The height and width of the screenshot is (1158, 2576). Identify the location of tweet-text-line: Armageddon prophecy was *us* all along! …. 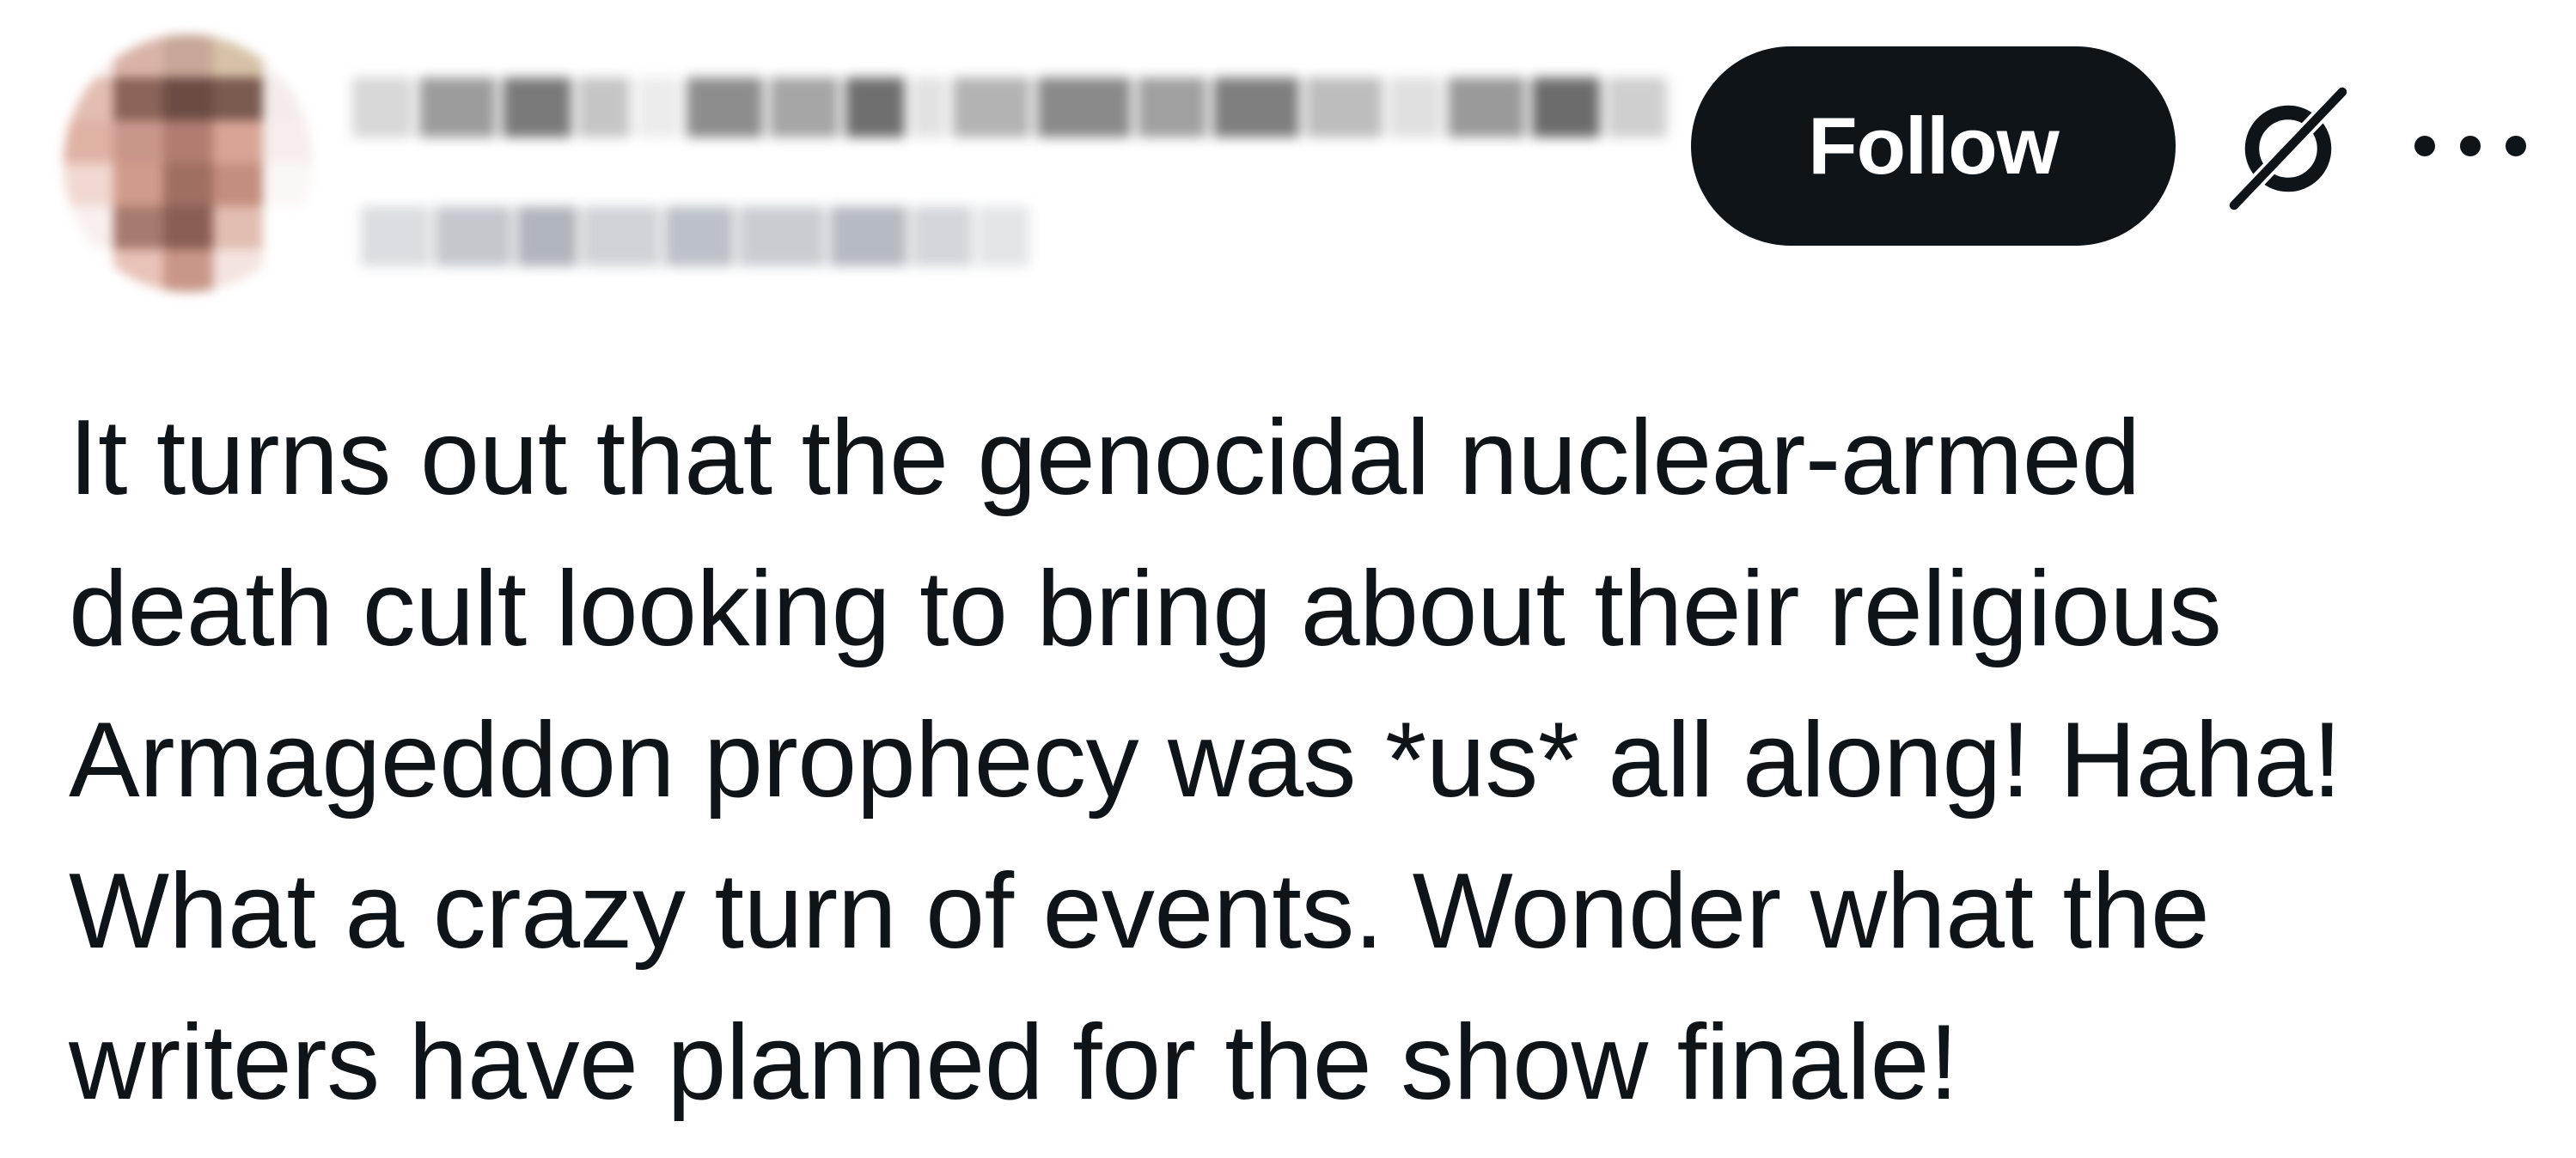
(1205, 760).